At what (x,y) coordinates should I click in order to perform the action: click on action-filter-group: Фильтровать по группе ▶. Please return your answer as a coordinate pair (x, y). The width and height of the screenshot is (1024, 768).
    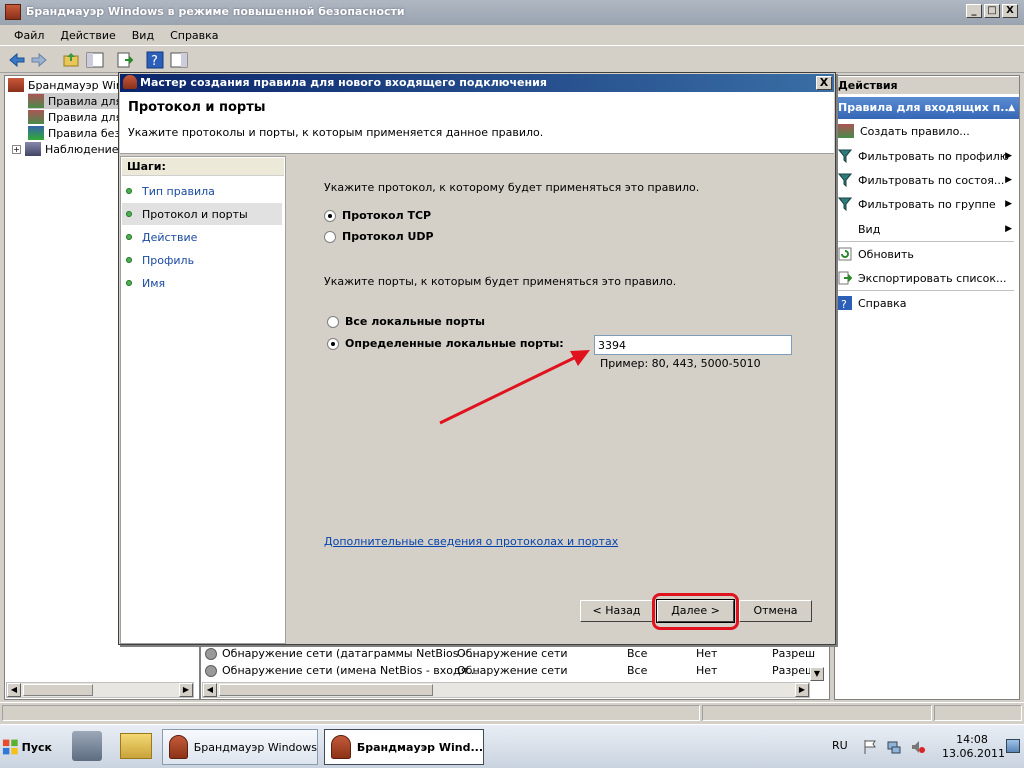
    Looking at the image, I should click on (927, 204).